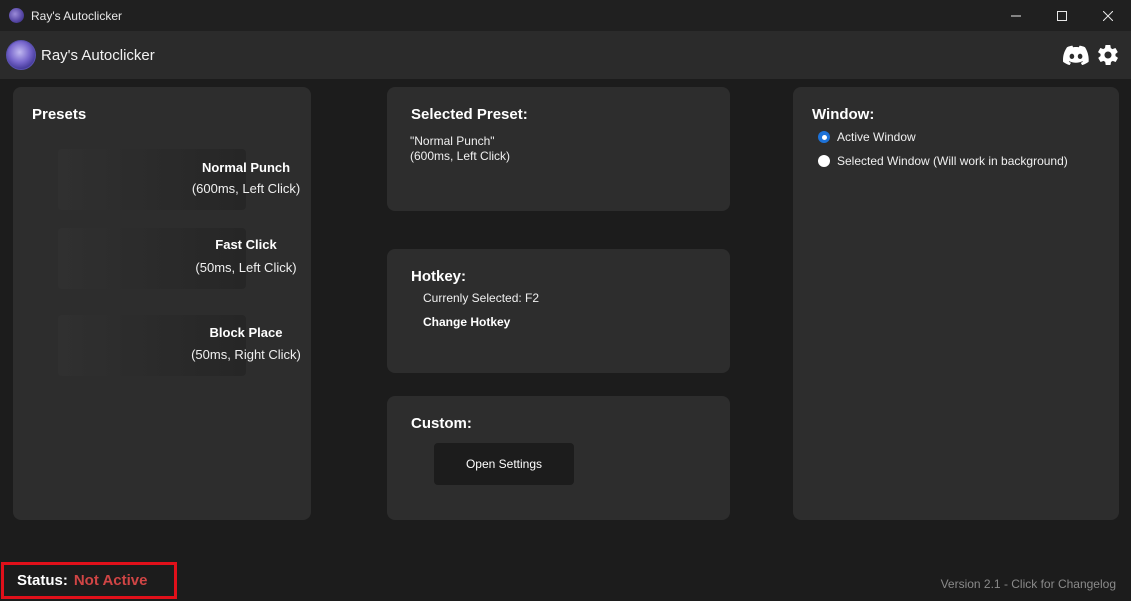  I want to click on status-value: Not Active, so click(110, 580).